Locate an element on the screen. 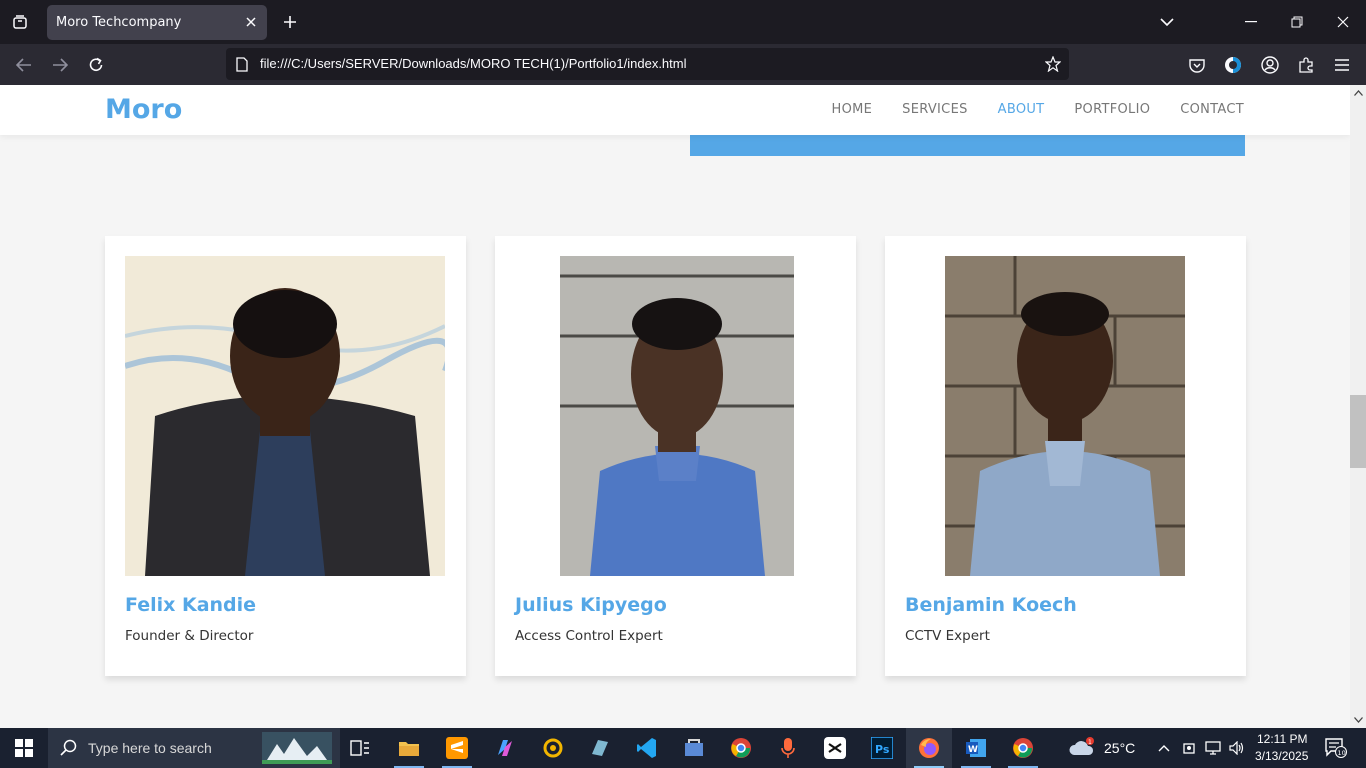 The height and width of the screenshot is (768, 1366). team-member-name: Julius Kipyego is located at coordinates (591, 605).